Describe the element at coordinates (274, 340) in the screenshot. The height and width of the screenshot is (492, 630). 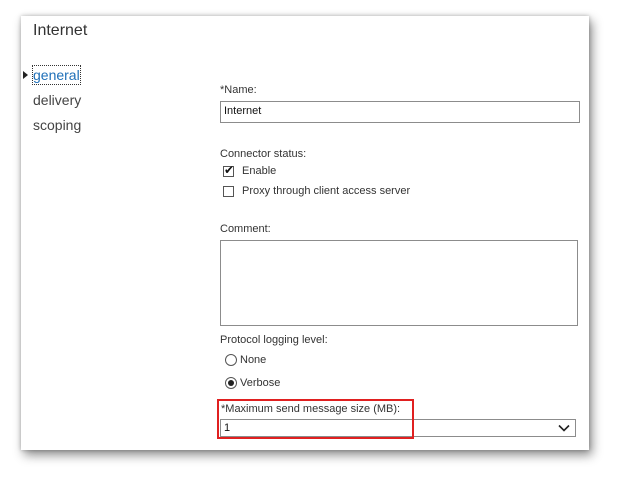
I see `protocol-logging-label: Protocol logging level:` at that location.